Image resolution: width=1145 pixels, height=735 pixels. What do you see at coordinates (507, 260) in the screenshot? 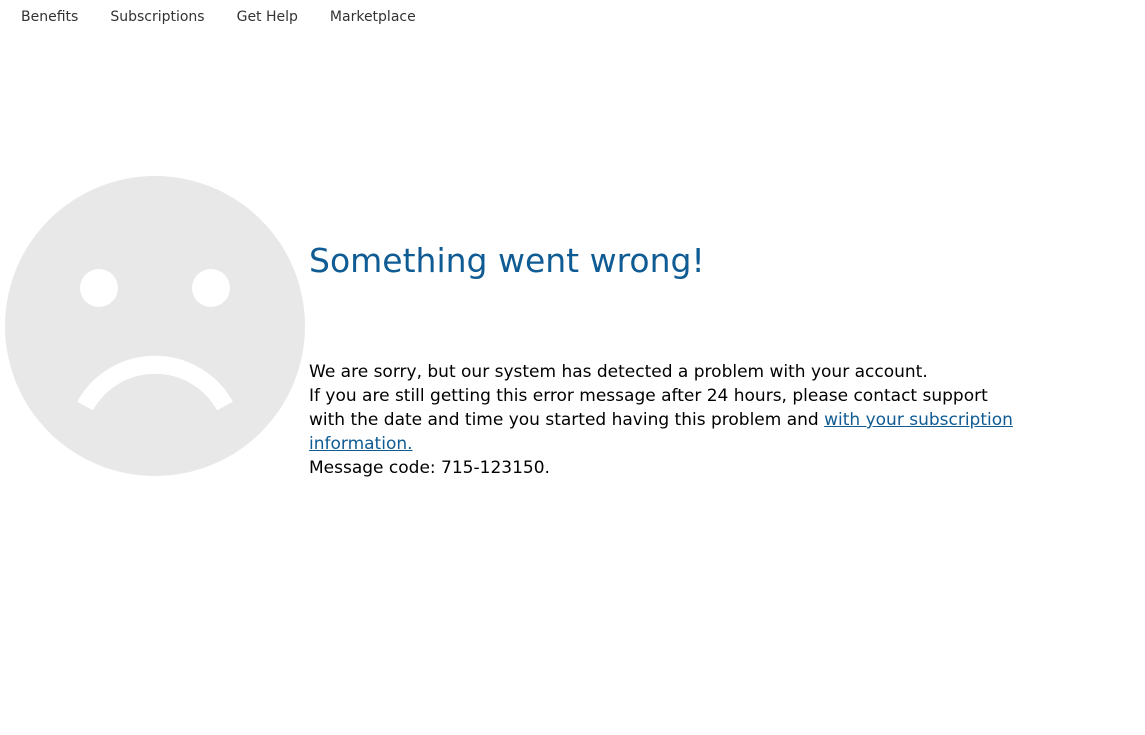
I see `error-title: Something went wrong!` at bounding box center [507, 260].